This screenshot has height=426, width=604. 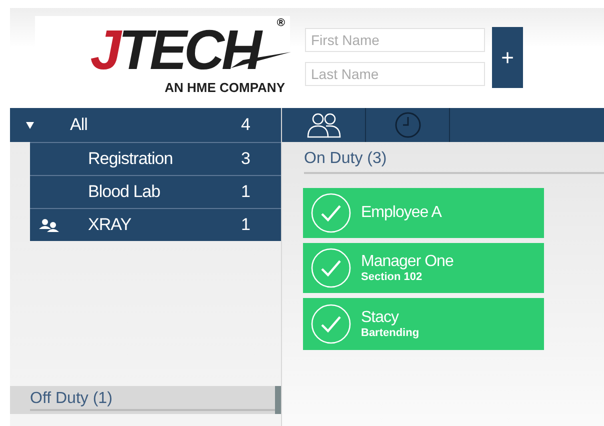 What do you see at coordinates (395, 40) in the screenshot?
I see `first-name-field: First Name` at bounding box center [395, 40].